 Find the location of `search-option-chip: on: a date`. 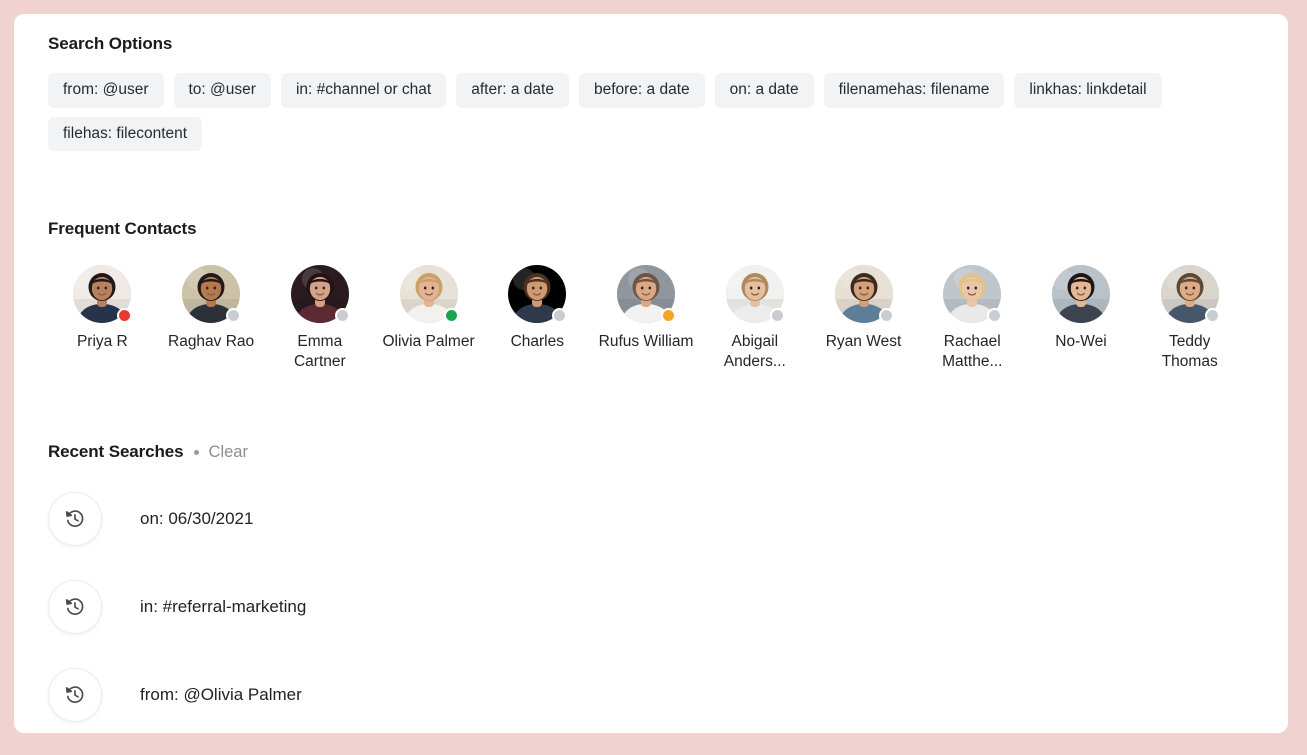

search-option-chip: on: a date is located at coordinates (764, 90).